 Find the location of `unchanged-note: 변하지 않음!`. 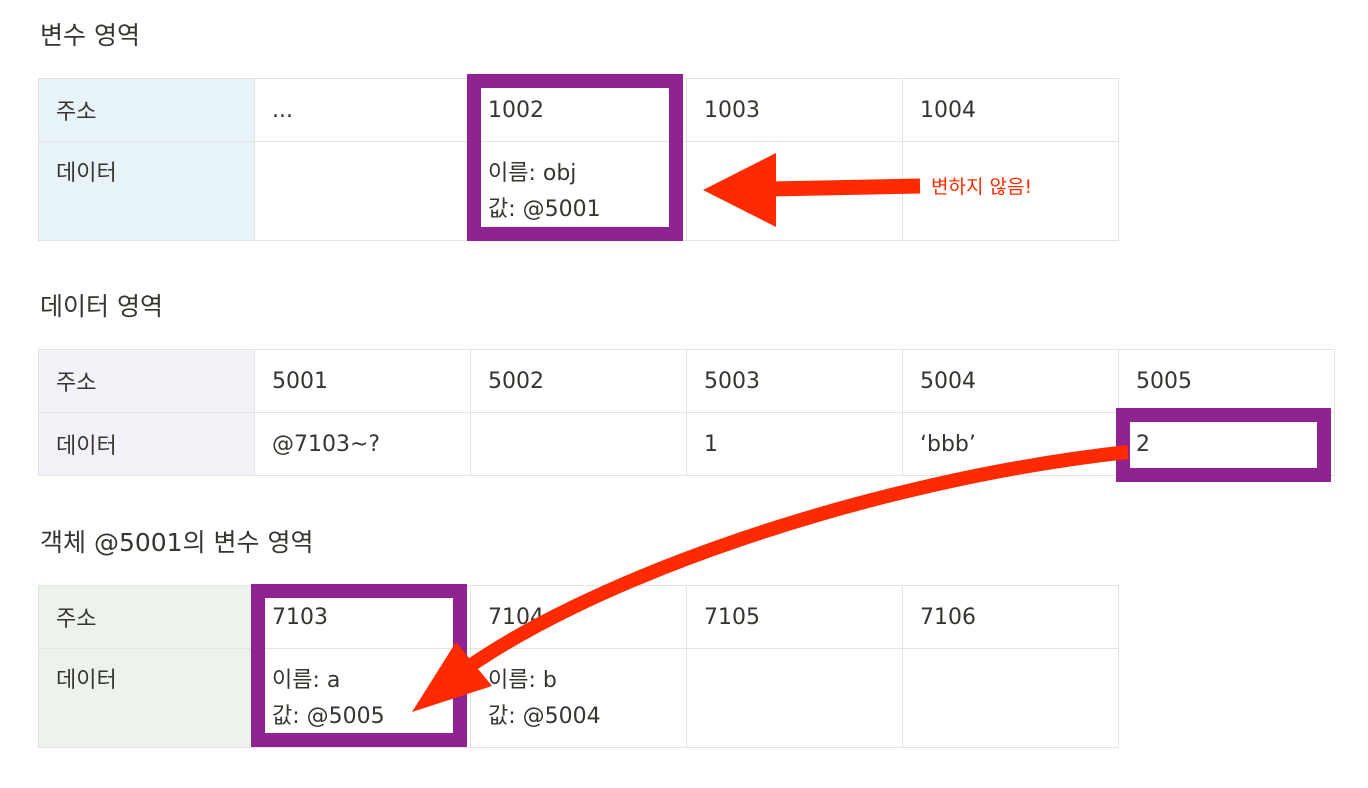

unchanged-note: 변하지 않음! is located at coordinates (982, 187).